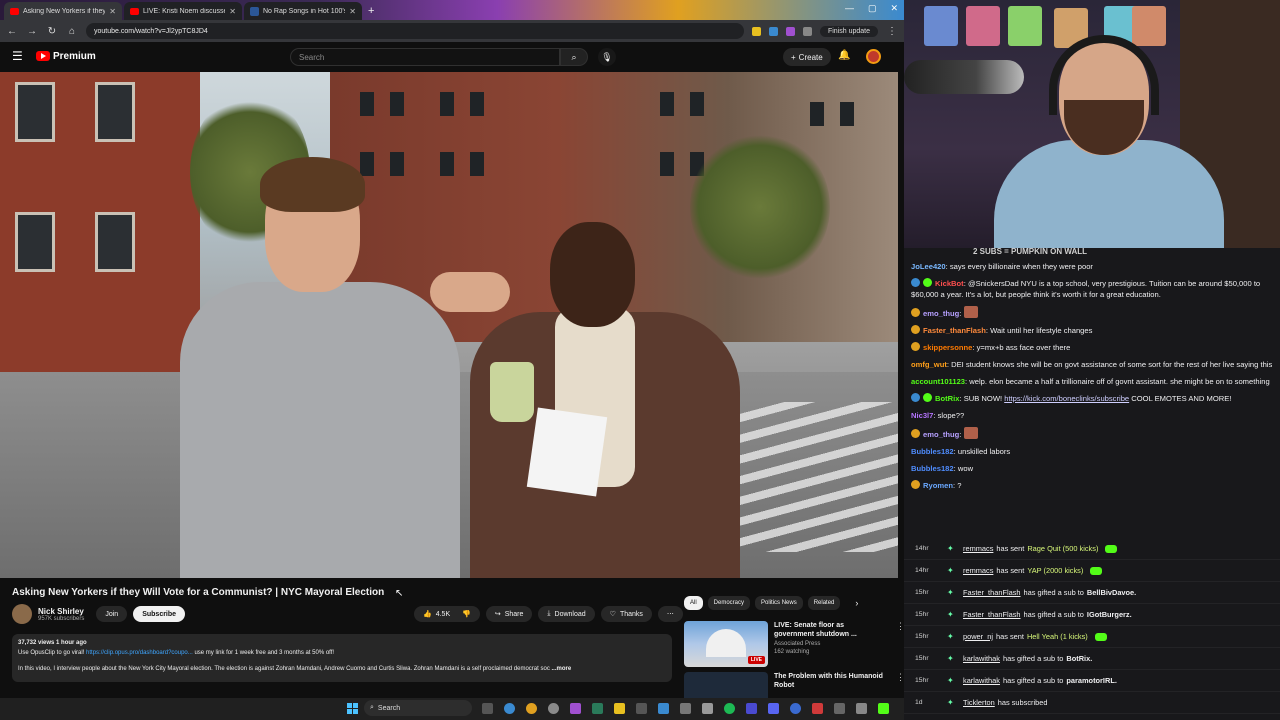 The width and height of the screenshot is (1280, 720). Describe the element at coordinates (726, 685) in the screenshot. I see `recommendation-thumbnail` at that location.